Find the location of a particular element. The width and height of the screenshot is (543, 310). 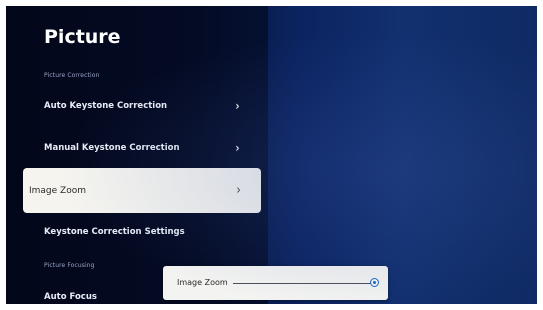

menu-item-keystone-settings: Keystone Correction Settings is located at coordinates (142, 232).